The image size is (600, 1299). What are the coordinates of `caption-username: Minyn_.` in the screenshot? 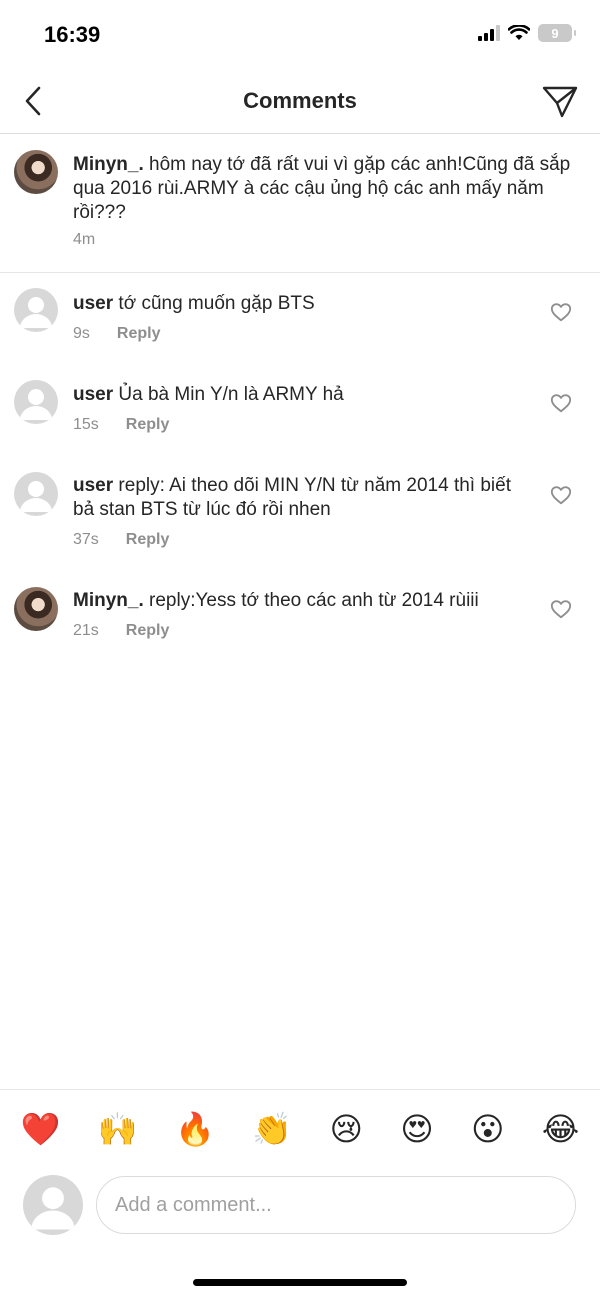 It's located at (108, 164).